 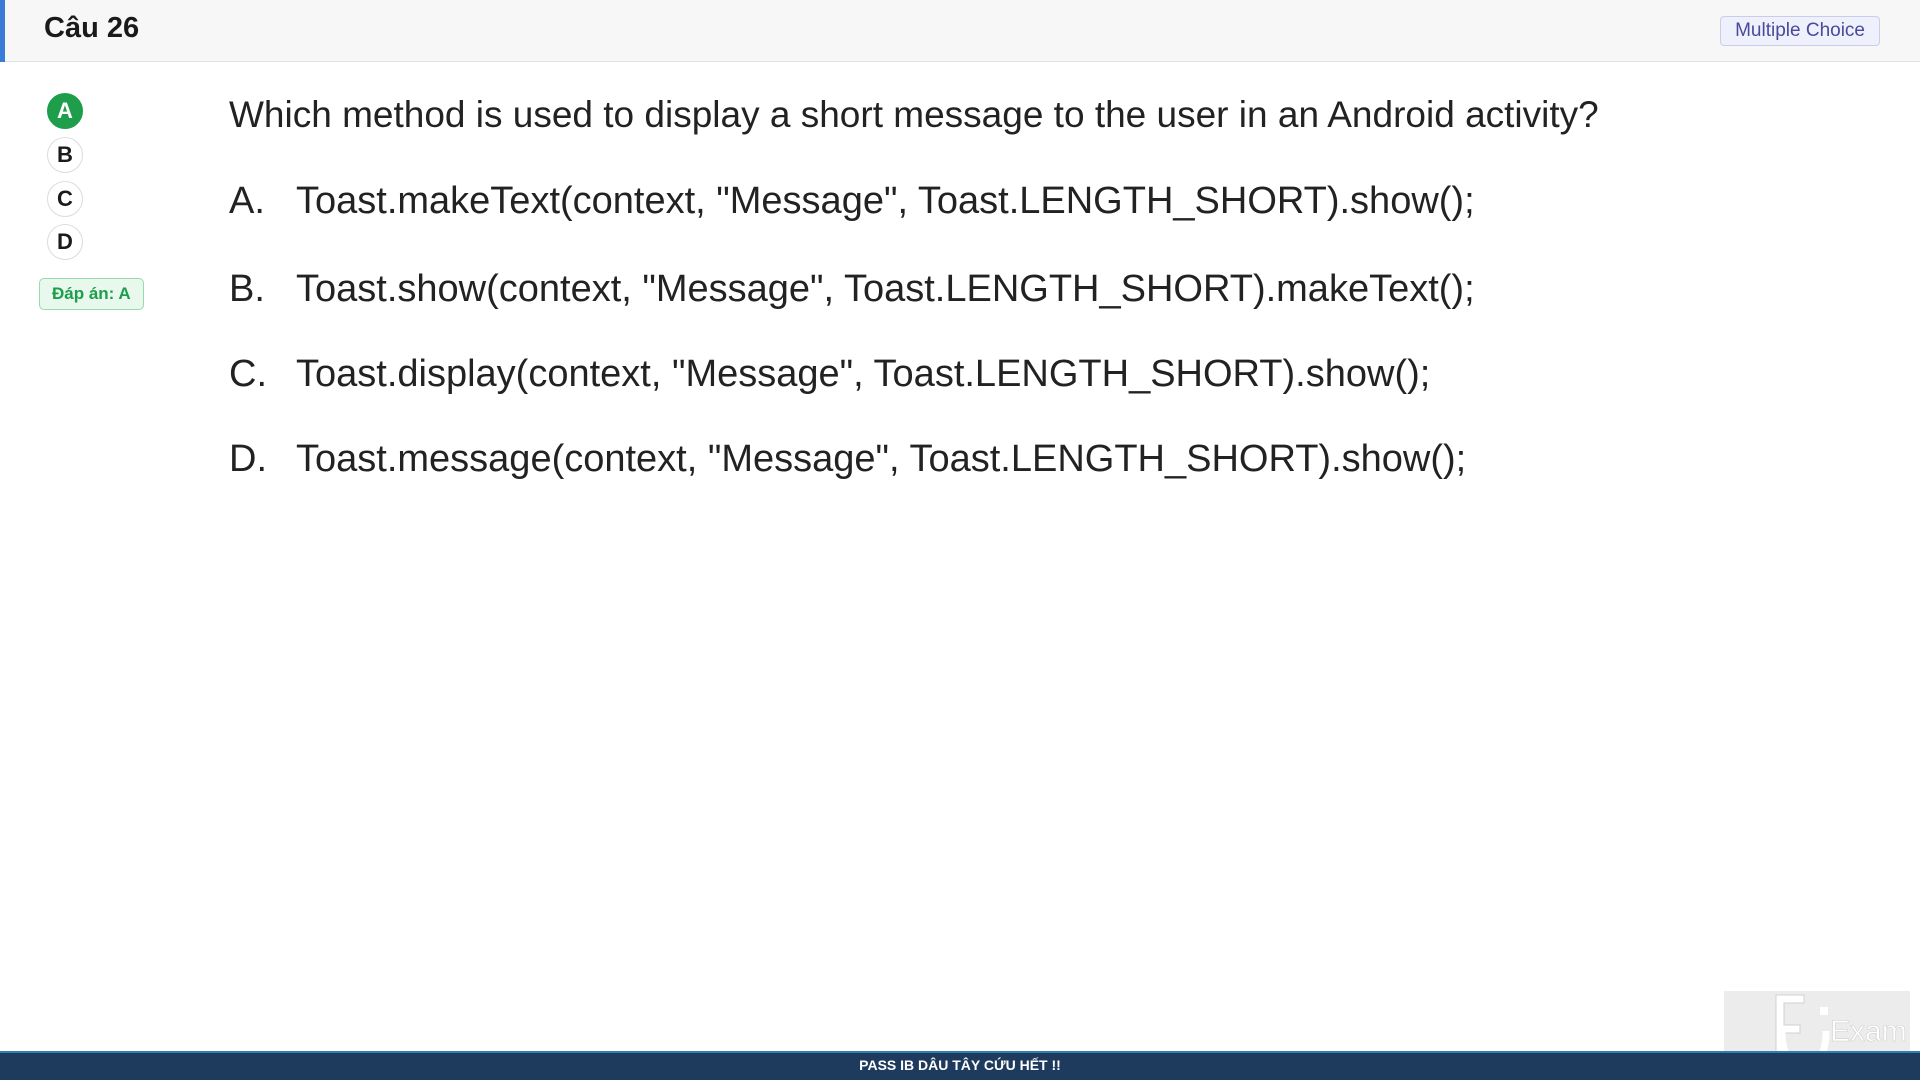 I want to click on answer-key-badge: Đáp án: A, so click(x=91, y=294).